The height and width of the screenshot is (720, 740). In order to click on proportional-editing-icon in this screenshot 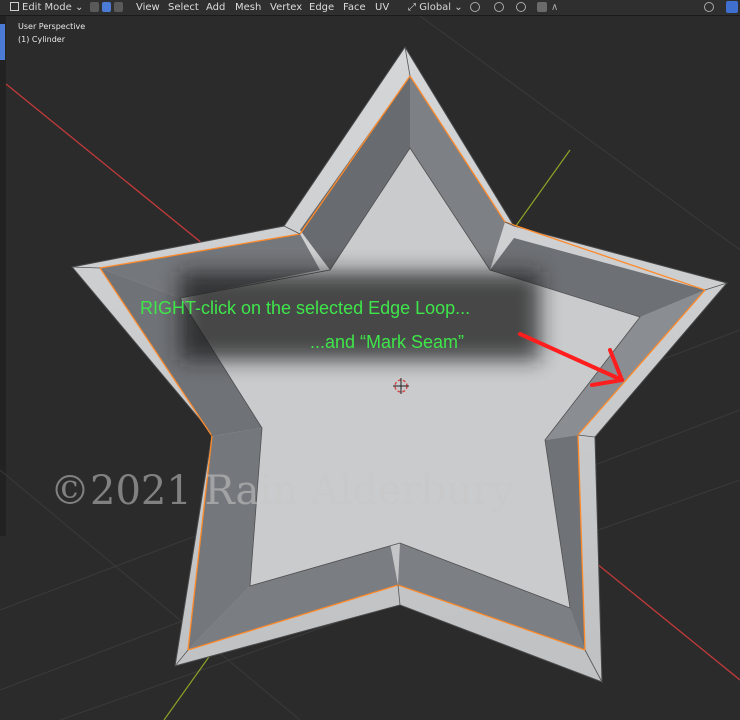, I will do `click(521, 7)`.